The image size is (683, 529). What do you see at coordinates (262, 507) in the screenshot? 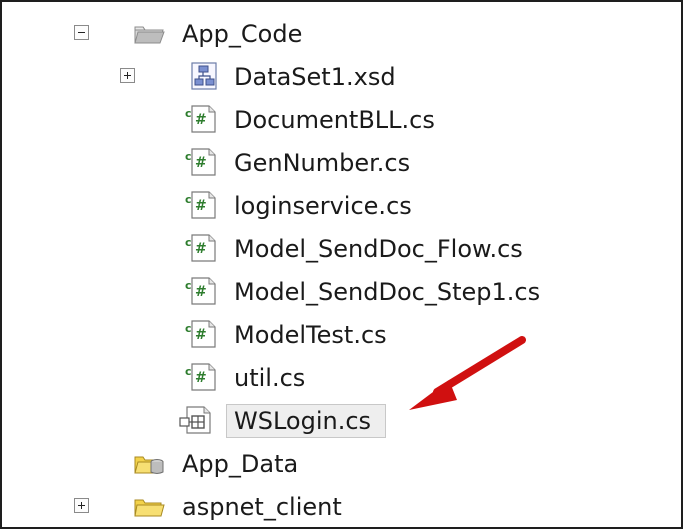
I see `tree-node-label: aspnet_client` at bounding box center [262, 507].